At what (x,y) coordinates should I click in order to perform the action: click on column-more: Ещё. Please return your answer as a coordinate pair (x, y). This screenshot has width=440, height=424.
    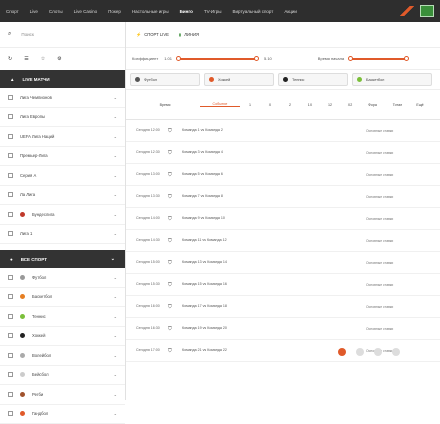
    Looking at the image, I should click on (420, 105).